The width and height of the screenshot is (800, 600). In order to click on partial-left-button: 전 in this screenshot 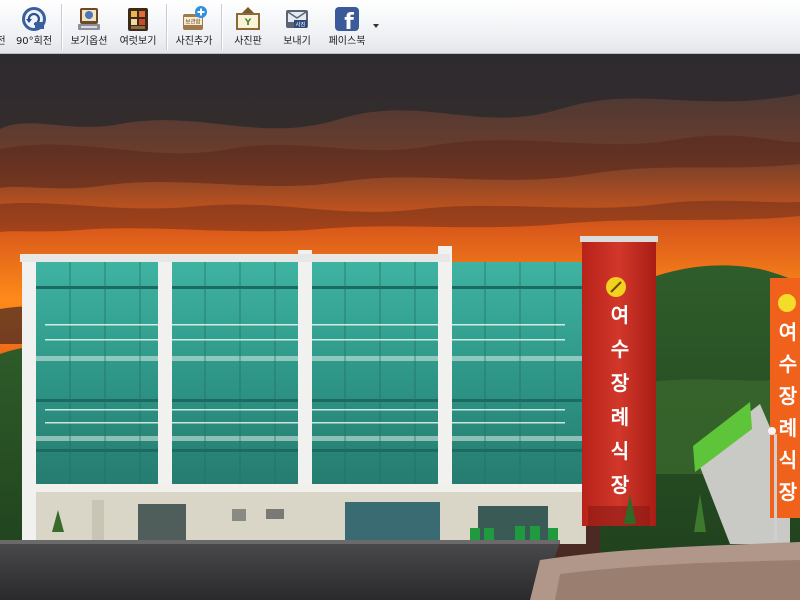, I will do `click(3, 28)`.